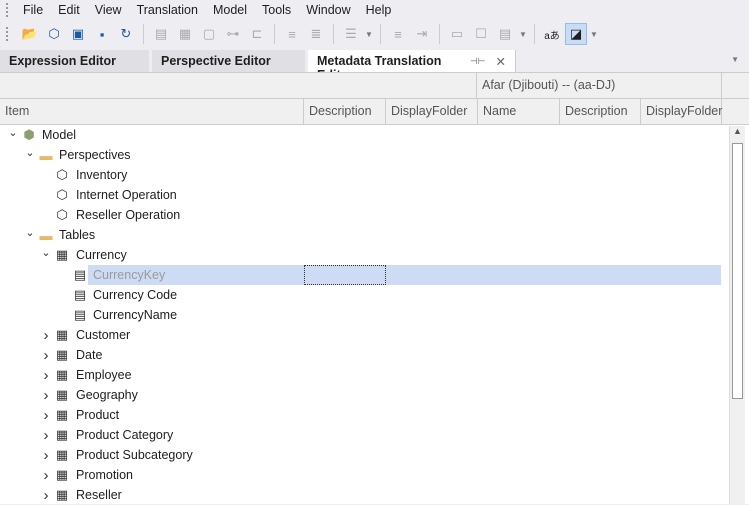 This screenshot has height=505, width=749. What do you see at coordinates (292, 34) in the screenshot?
I see `indent-icon: ≡` at bounding box center [292, 34].